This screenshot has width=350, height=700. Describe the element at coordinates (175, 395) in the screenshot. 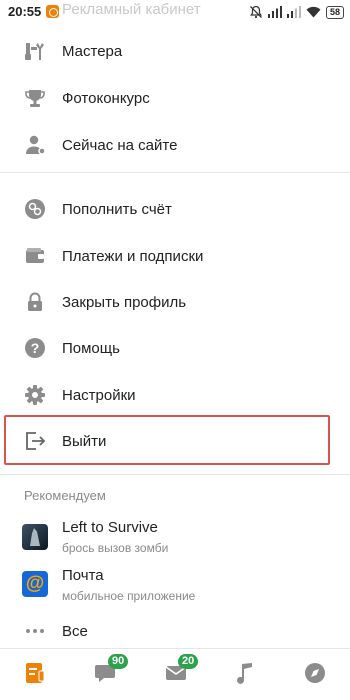

I see `menu-item-settings: Настройки` at that location.